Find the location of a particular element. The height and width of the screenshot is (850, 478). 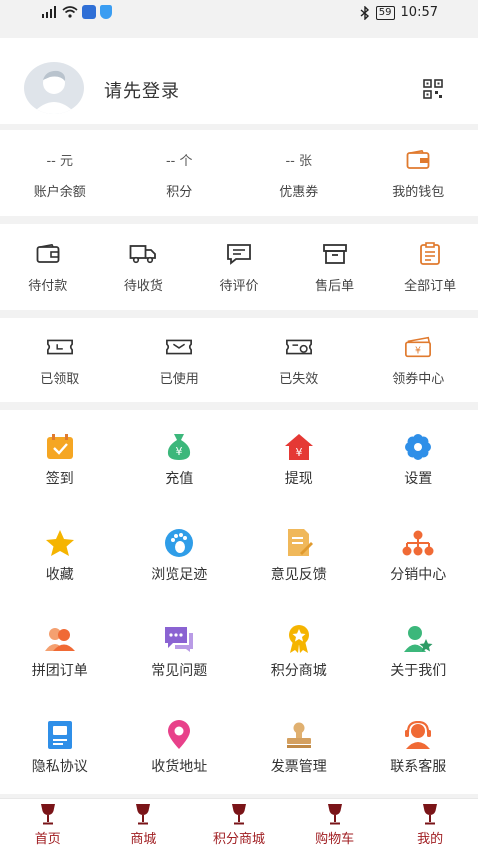

tab-mine-label: 我的 is located at coordinates (430, 839).